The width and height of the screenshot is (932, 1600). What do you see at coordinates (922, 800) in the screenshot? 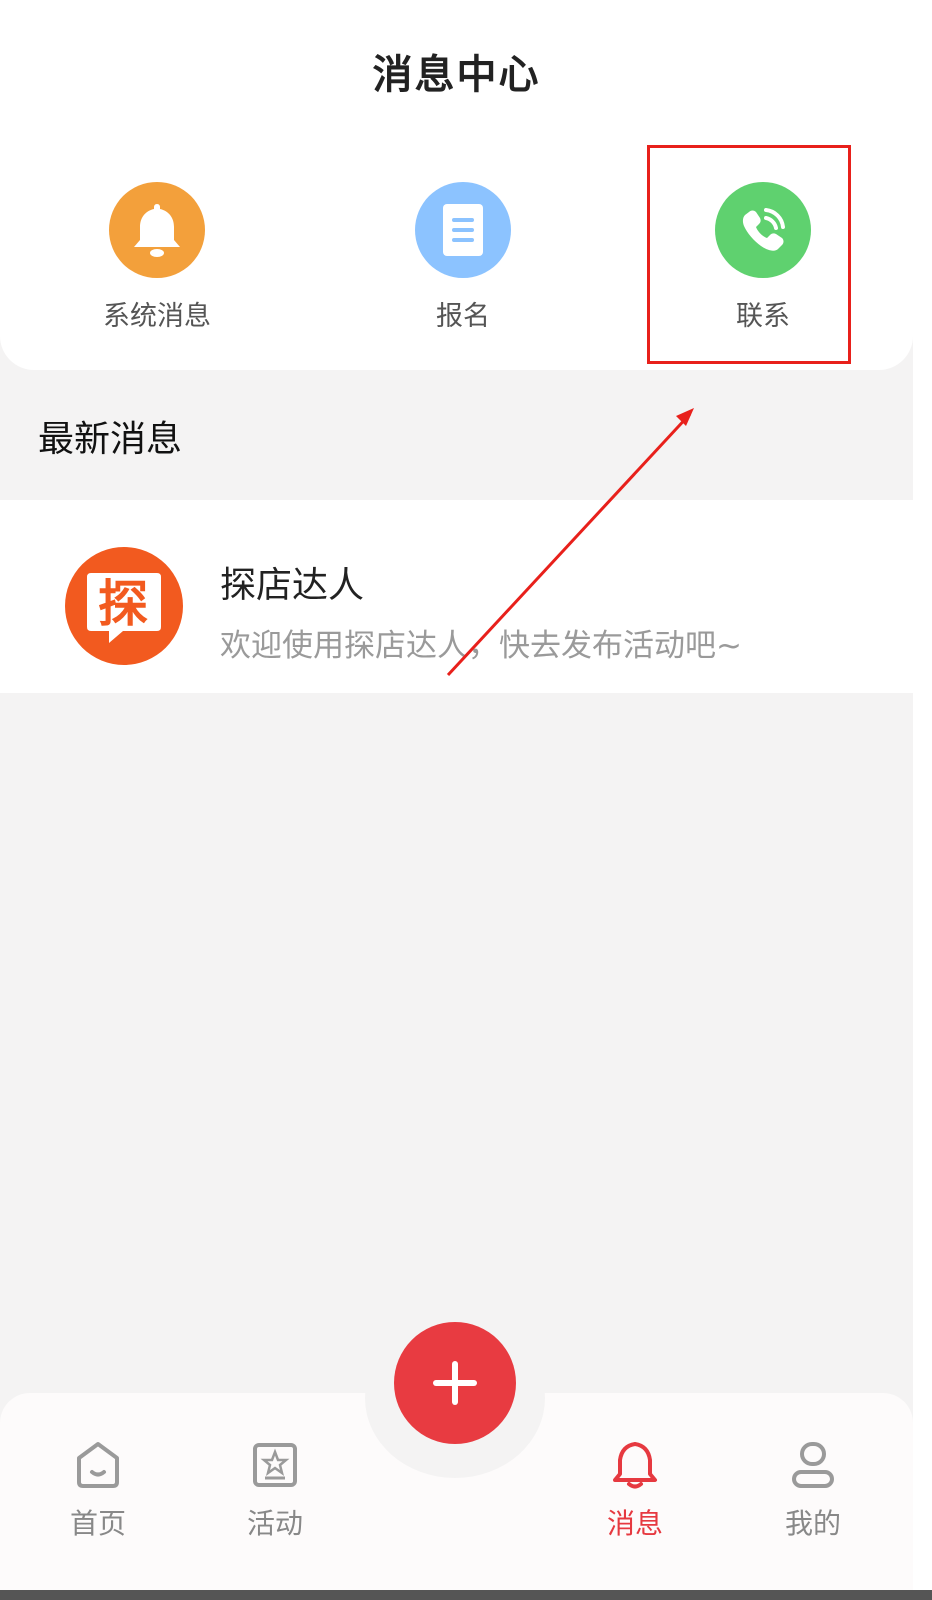
I see `right-edge` at bounding box center [922, 800].